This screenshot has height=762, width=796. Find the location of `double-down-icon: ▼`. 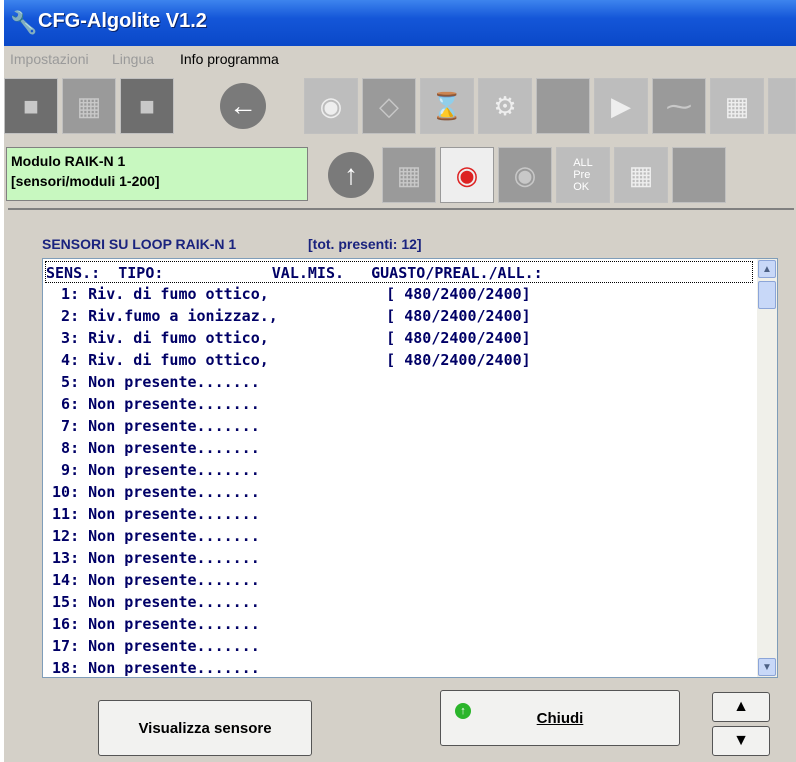

double-down-icon: ▼ is located at coordinates (741, 740).